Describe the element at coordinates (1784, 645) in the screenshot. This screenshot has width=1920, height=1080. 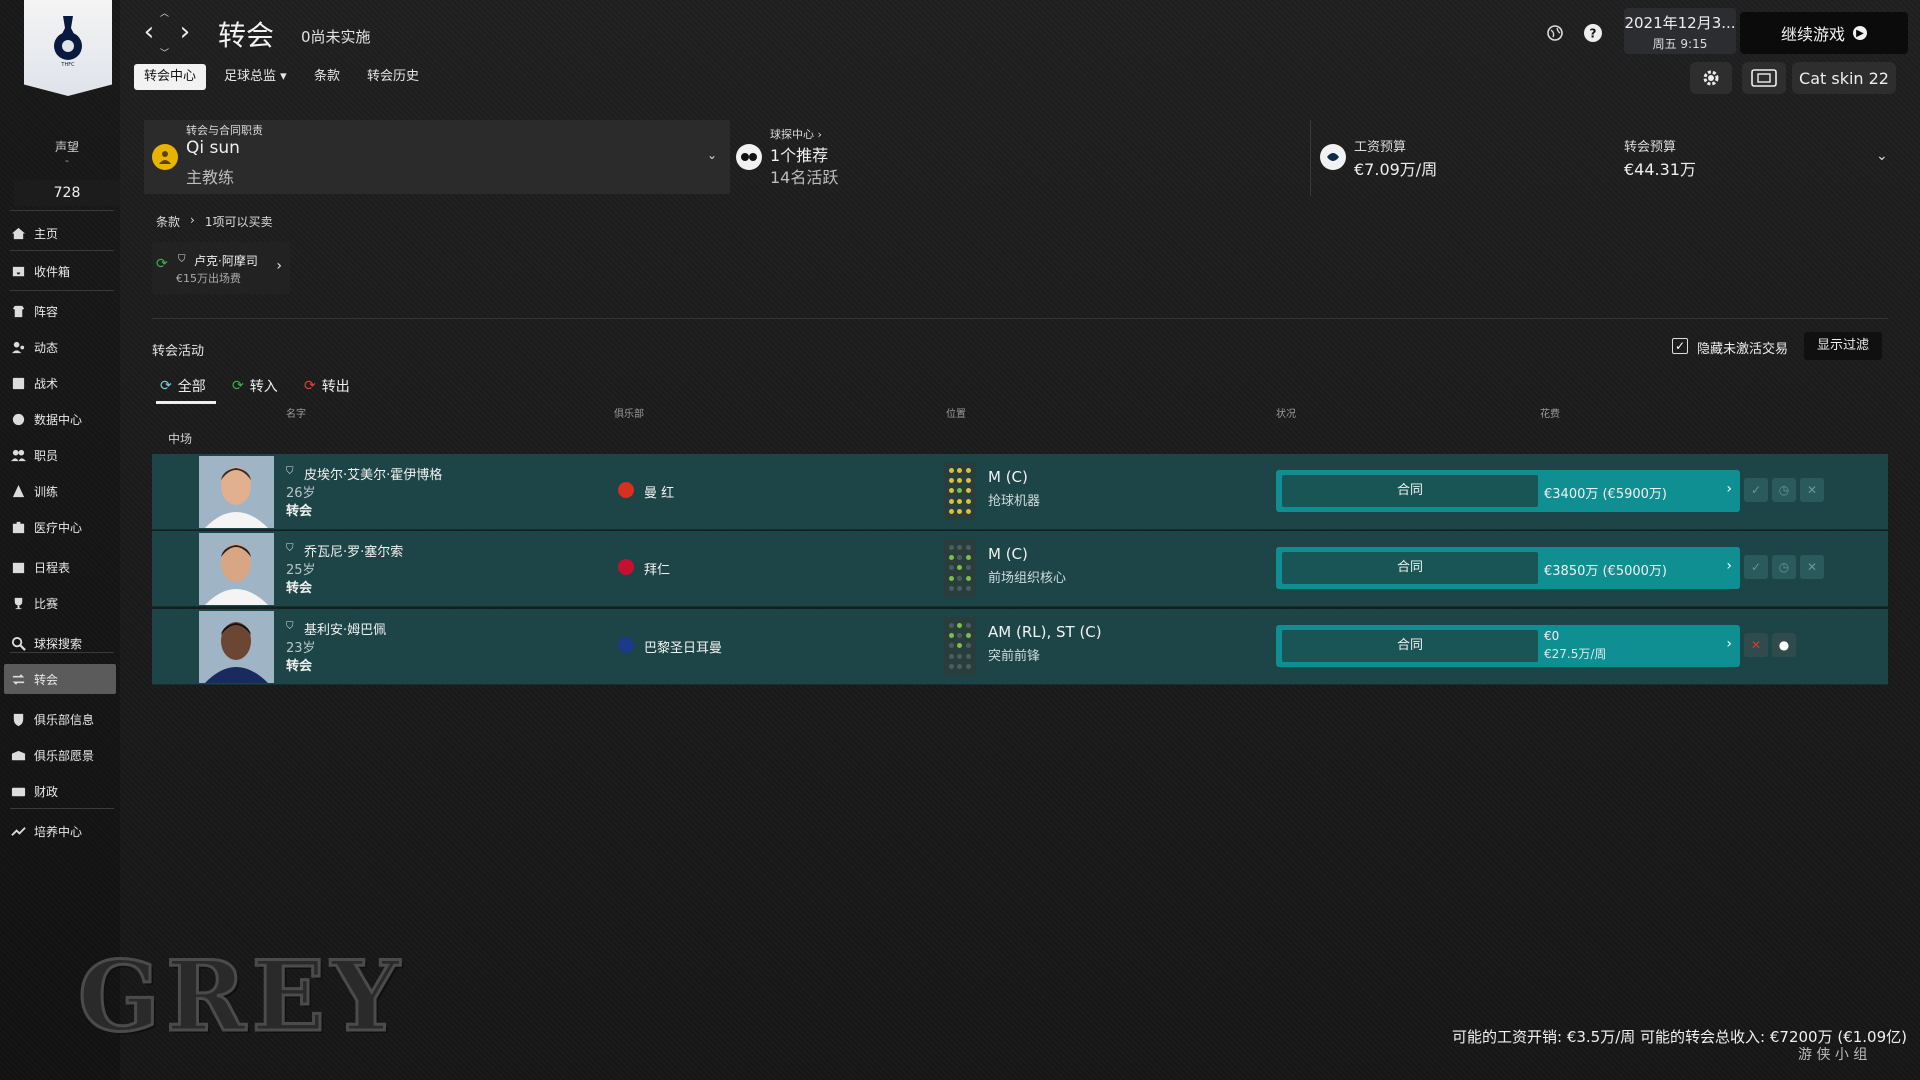
I see `chat-icon: ●` at that location.